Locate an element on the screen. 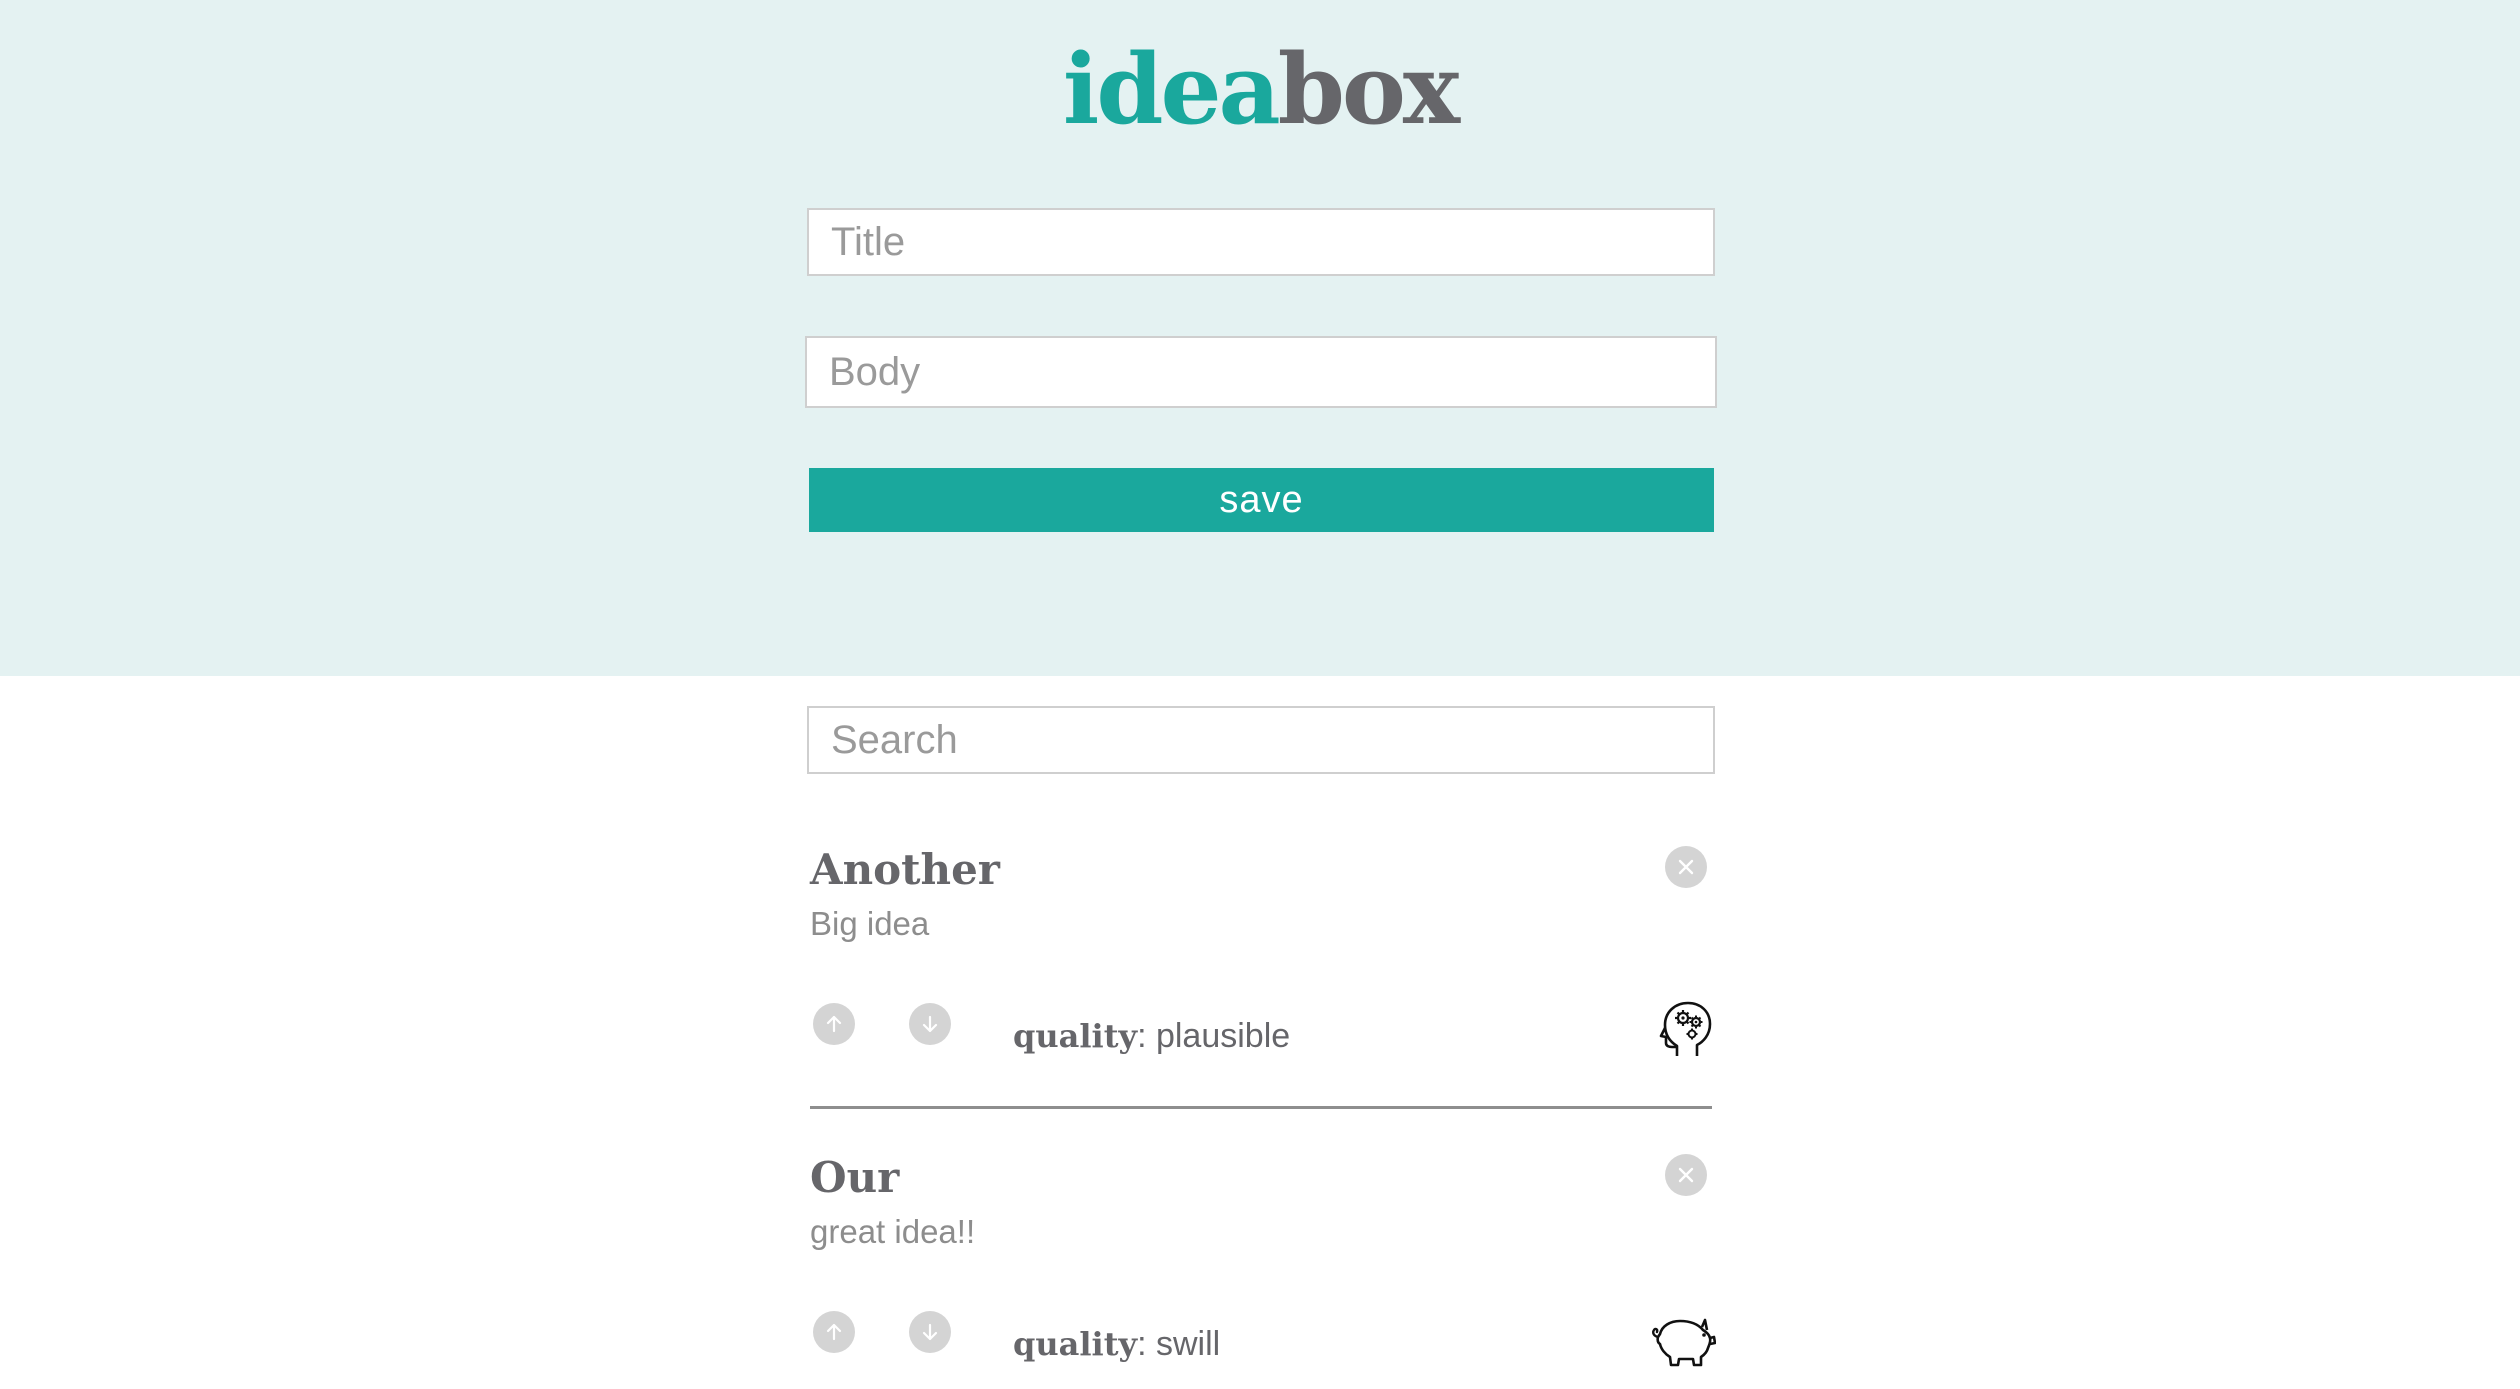 The width and height of the screenshot is (2520, 1389). search-input-placeholder: Search is located at coordinates (894, 739).